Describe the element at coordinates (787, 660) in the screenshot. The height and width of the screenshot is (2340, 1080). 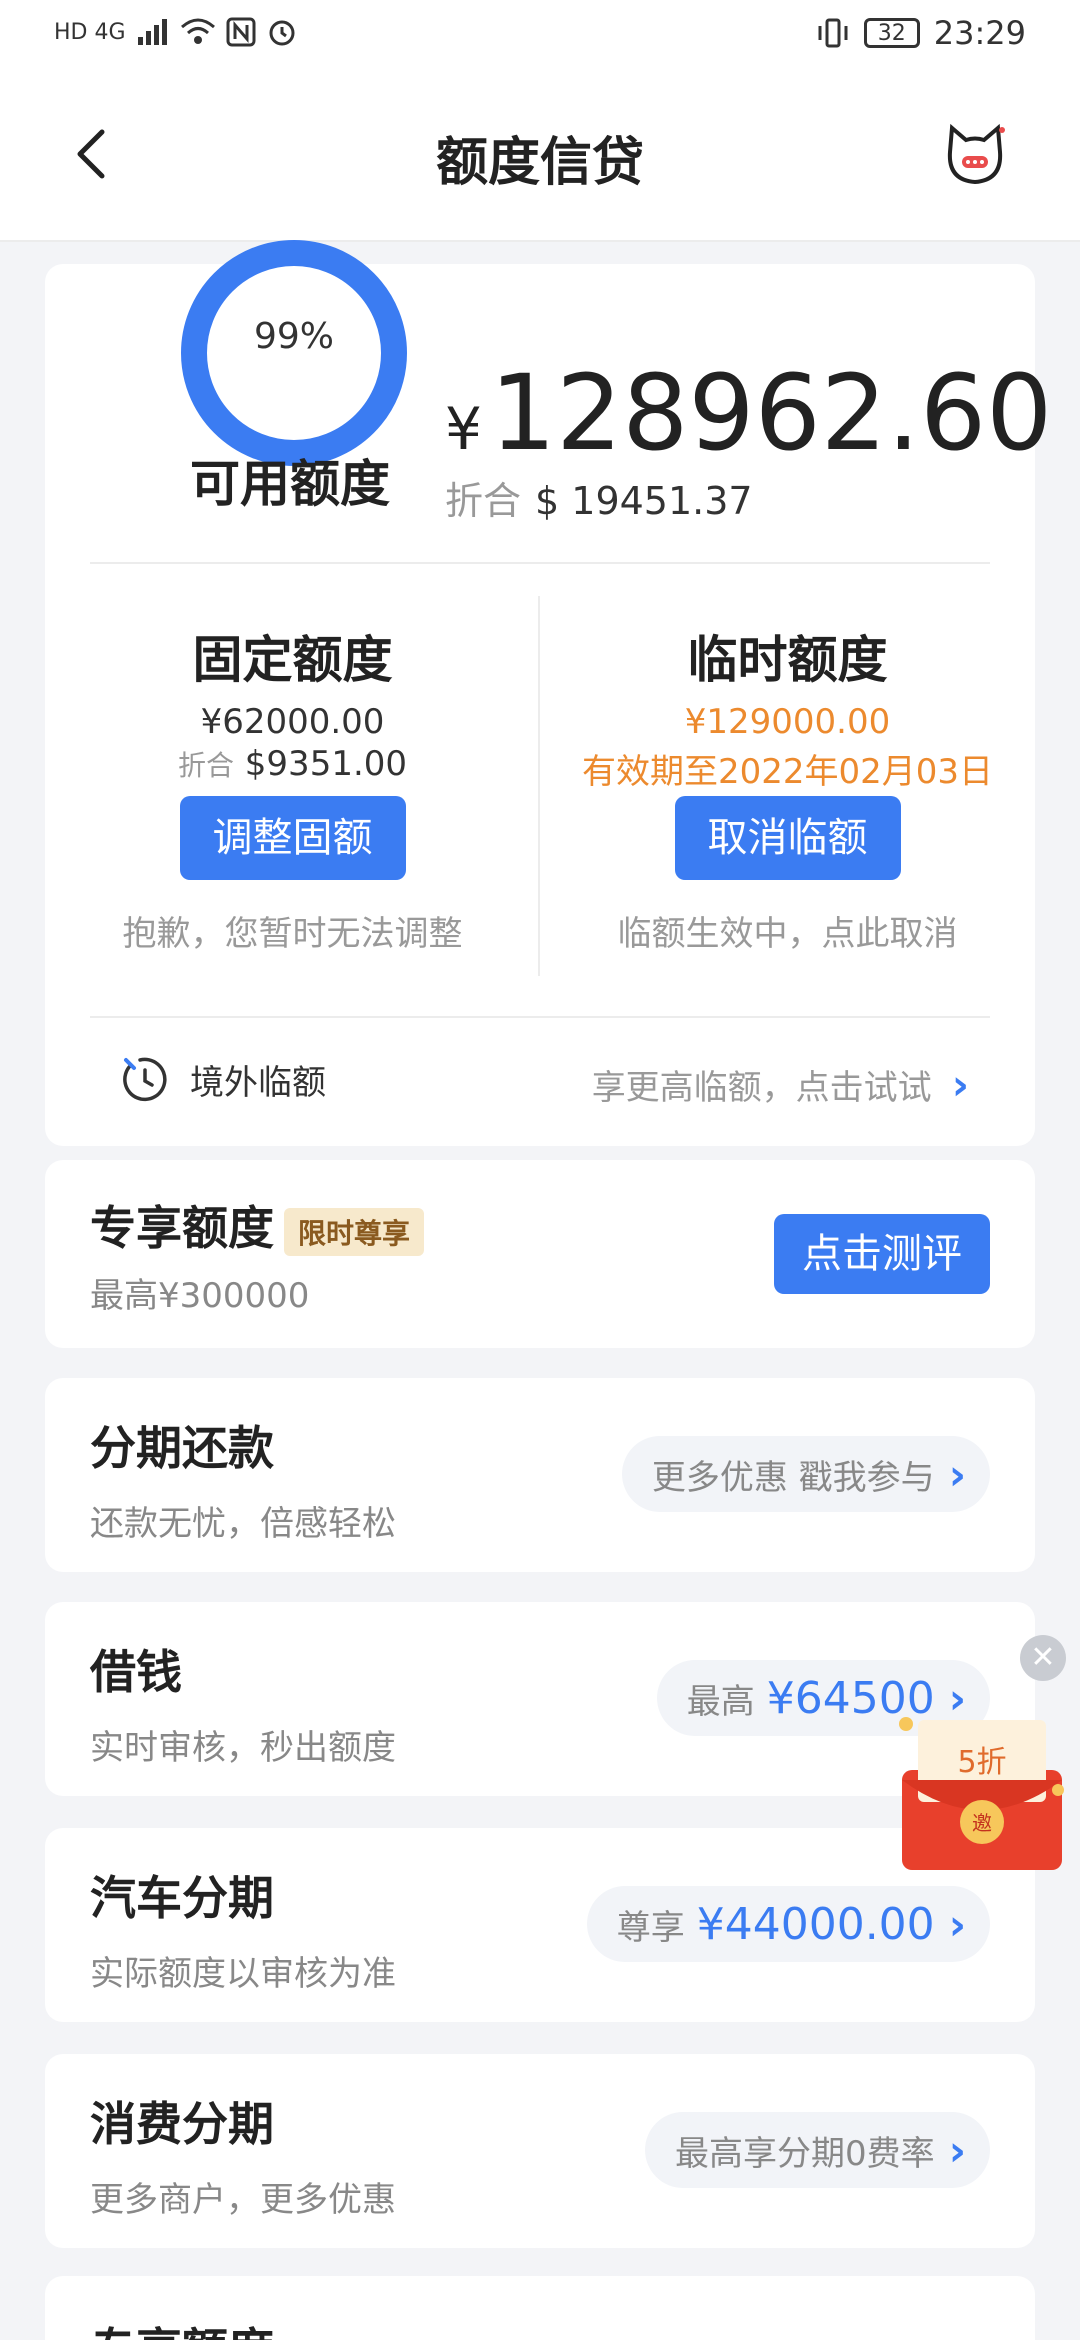
I see `temporary-credit-title: 临时额度` at that location.